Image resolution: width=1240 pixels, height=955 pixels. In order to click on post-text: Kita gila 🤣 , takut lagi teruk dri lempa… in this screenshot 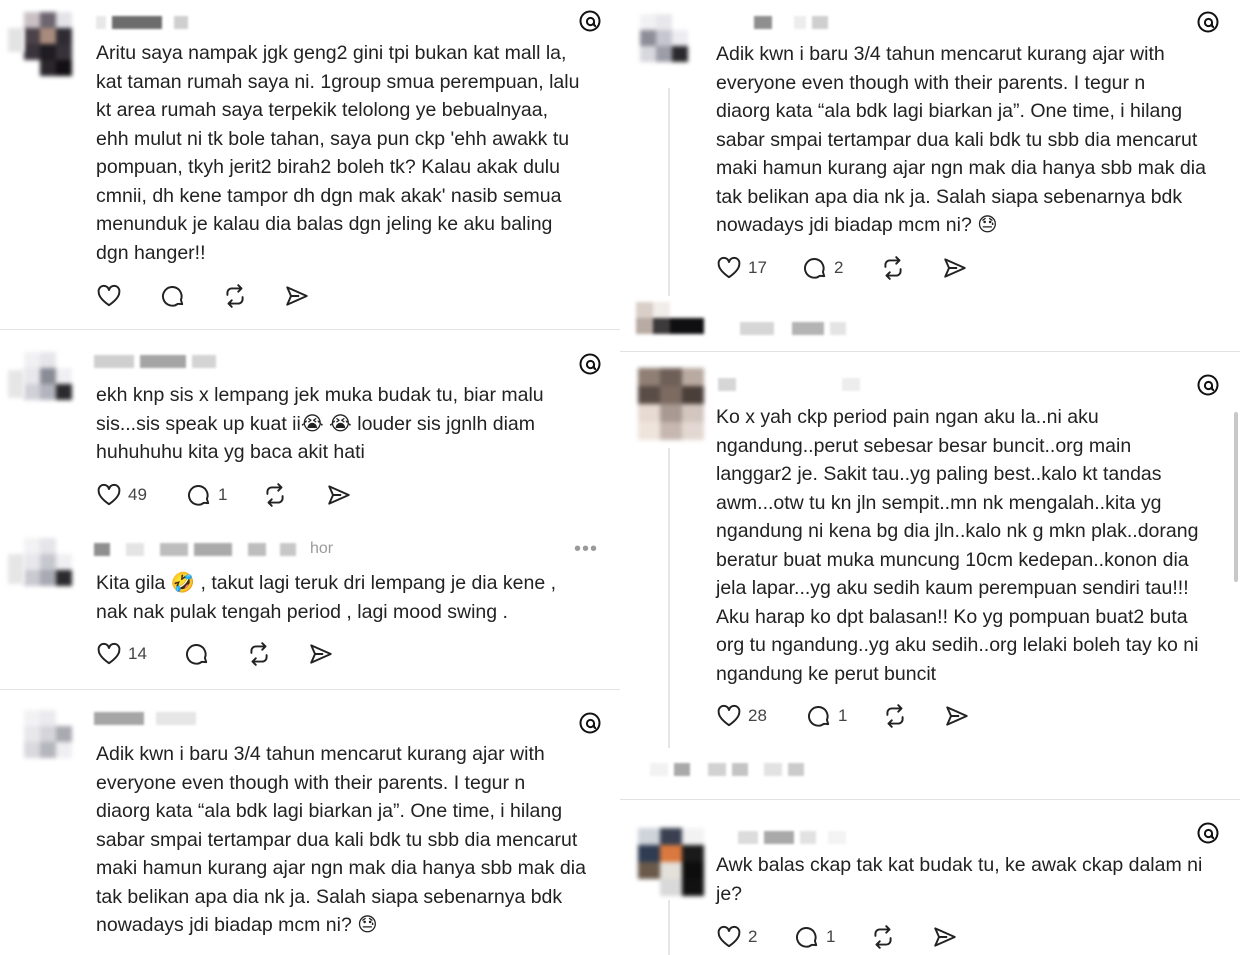, I will do `click(326, 597)`.